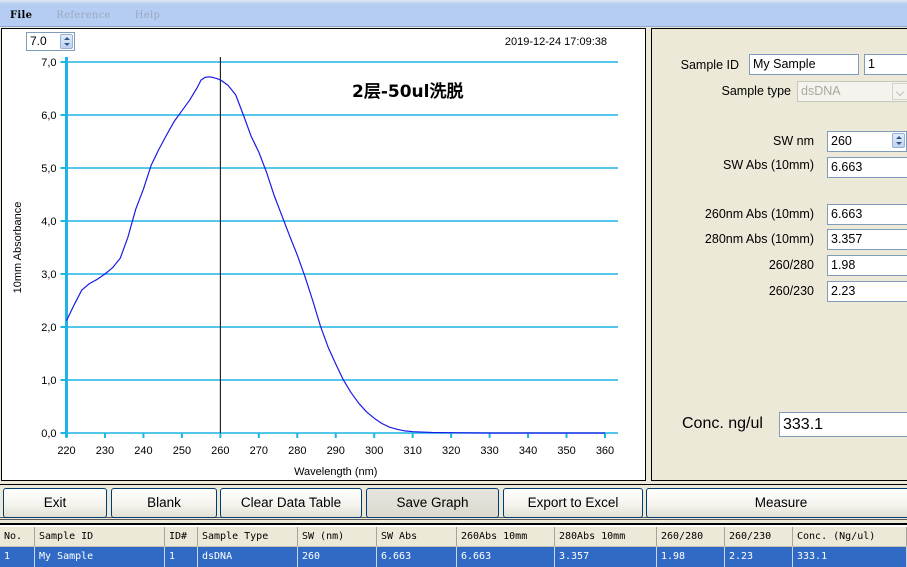 This screenshot has height=567, width=907. I want to click on conc-field: 333.1, so click(843, 424).